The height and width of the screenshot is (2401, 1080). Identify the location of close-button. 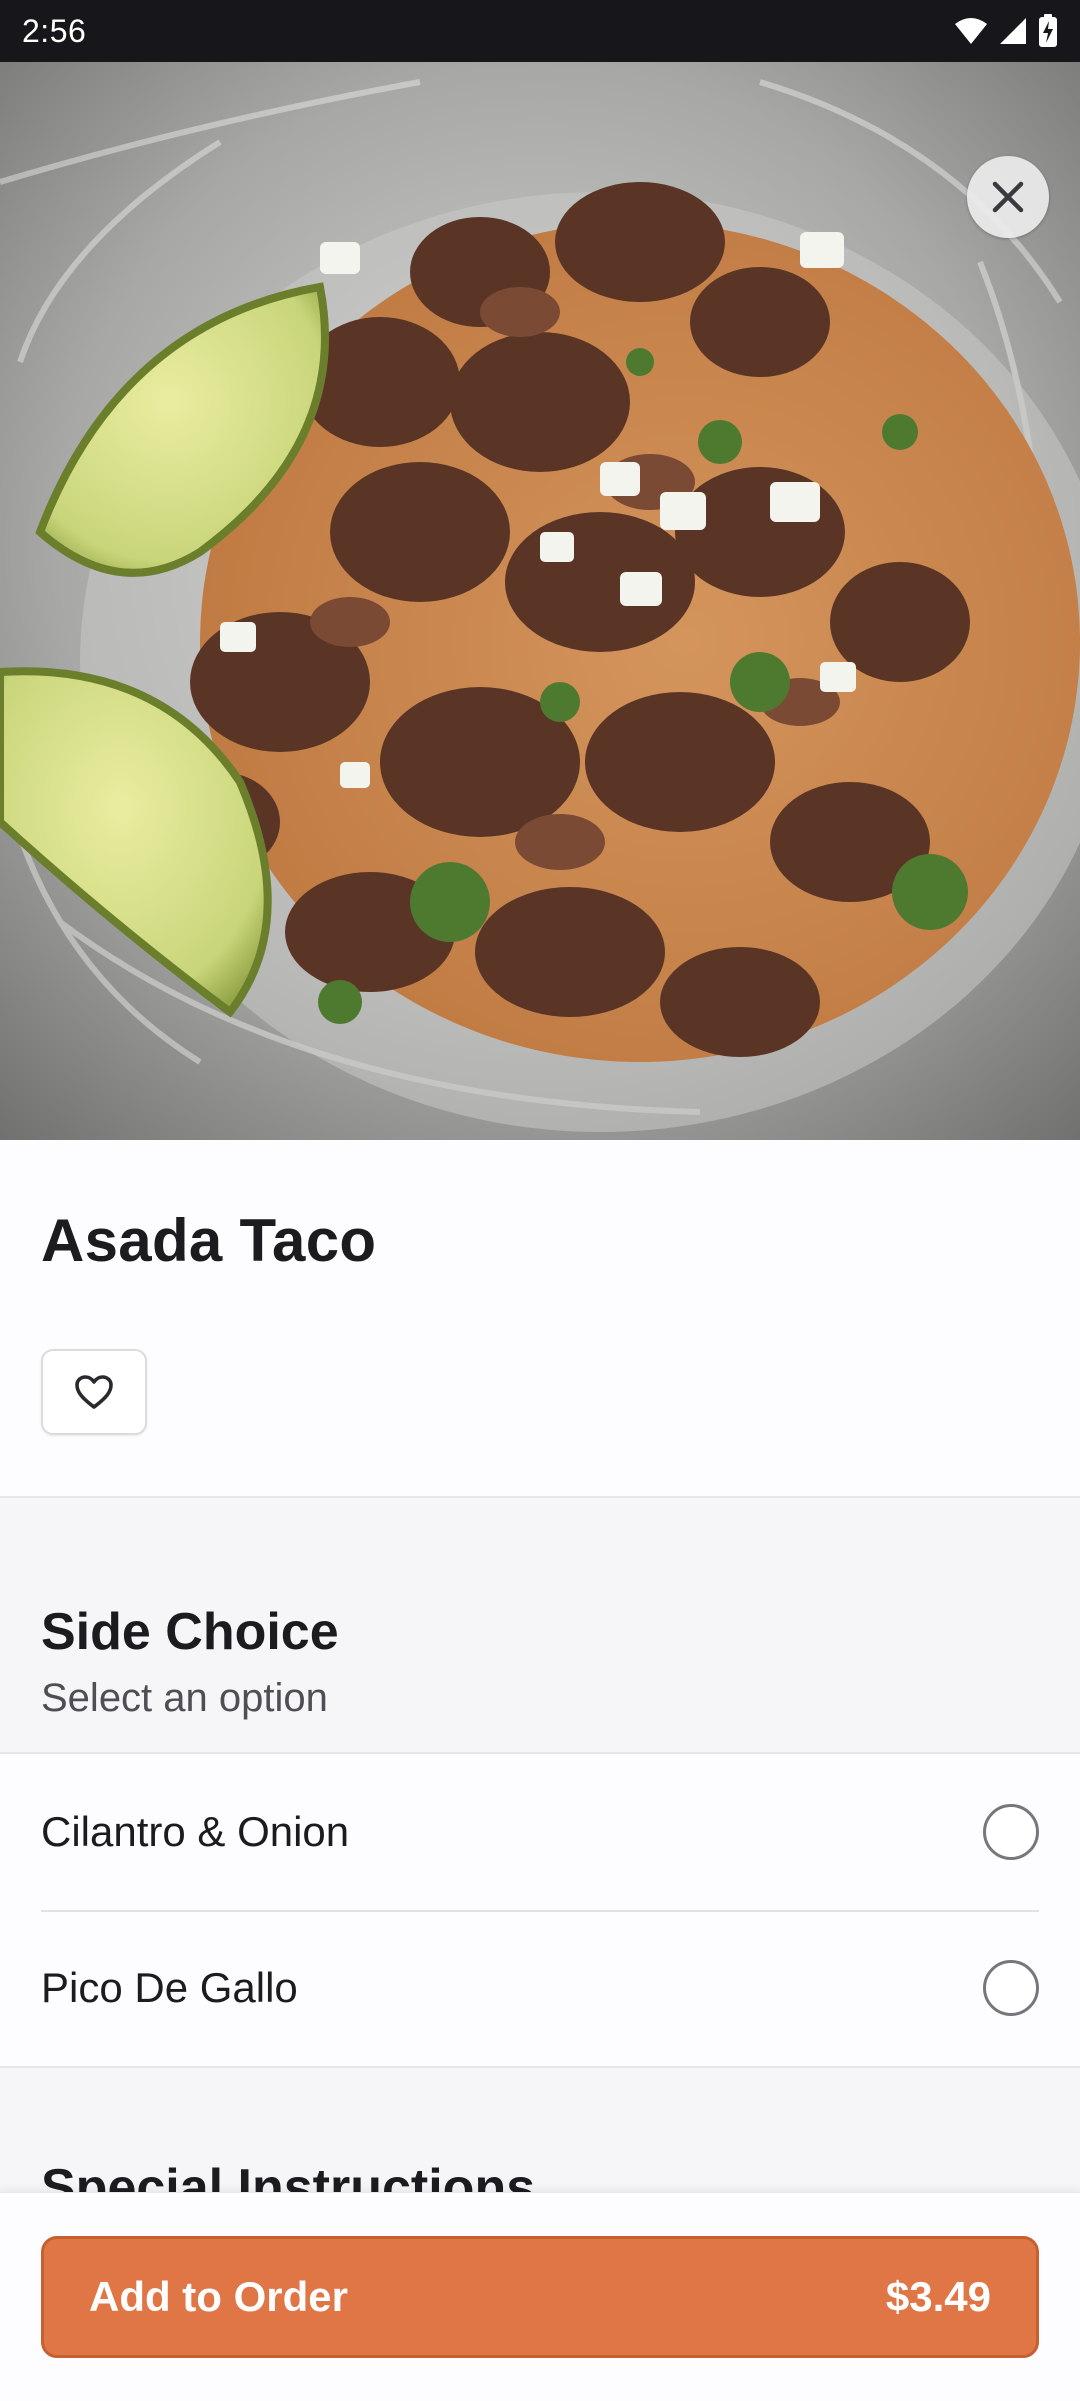
(1008, 197).